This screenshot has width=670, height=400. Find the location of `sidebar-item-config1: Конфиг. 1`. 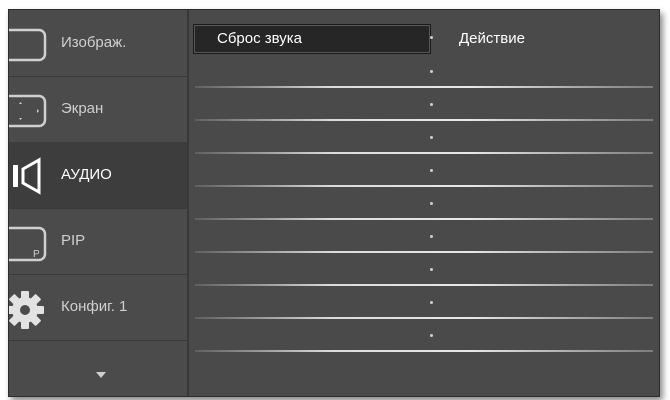

sidebar-item-config1: Конфиг. 1 is located at coordinates (98, 307).